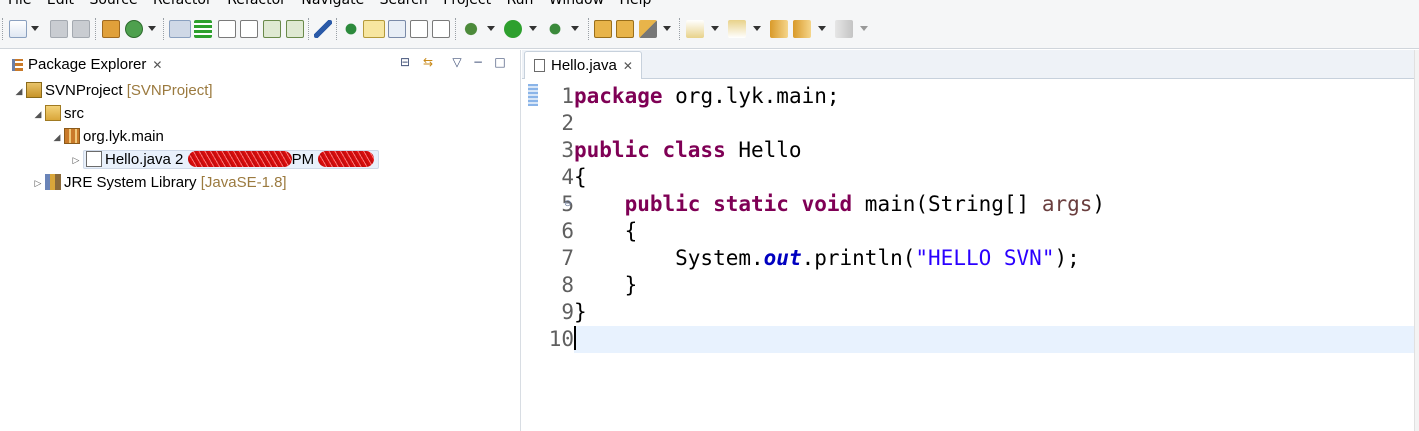 The width and height of the screenshot is (1419, 431). Describe the element at coordinates (419, 29) in the screenshot. I see `block-select-icon` at that location.